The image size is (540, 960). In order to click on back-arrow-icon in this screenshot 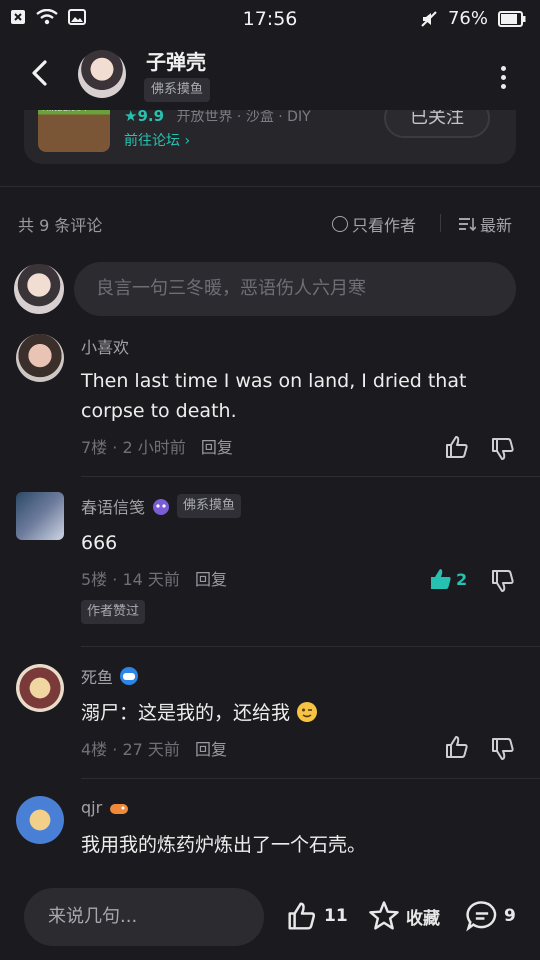, I will do `click(41, 73)`.